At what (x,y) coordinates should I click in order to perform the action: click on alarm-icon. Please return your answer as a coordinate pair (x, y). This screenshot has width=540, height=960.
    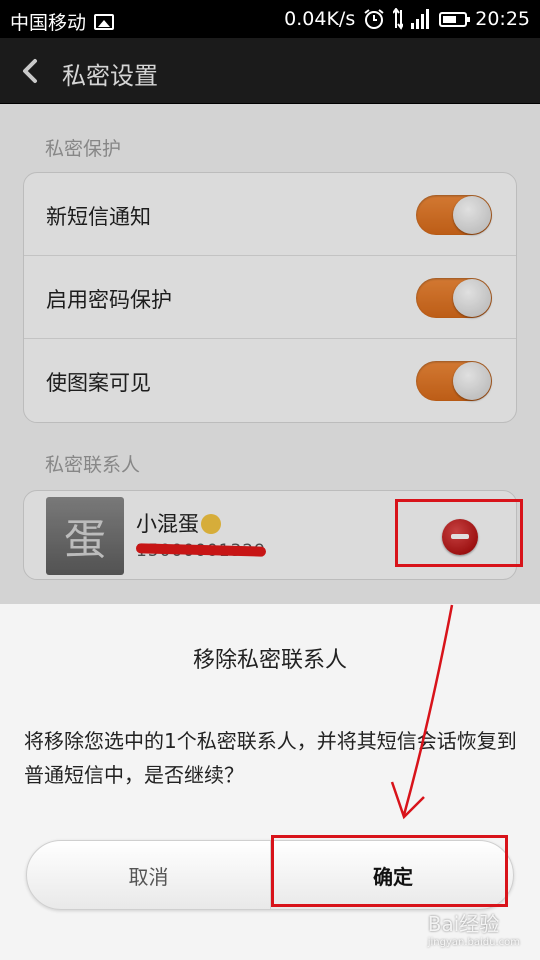
    Looking at the image, I should click on (374, 19).